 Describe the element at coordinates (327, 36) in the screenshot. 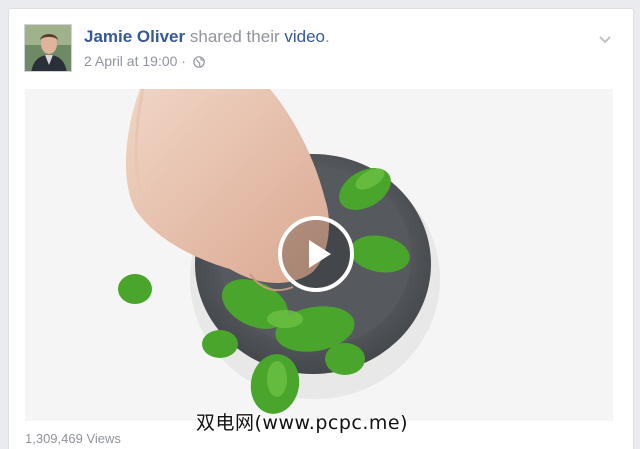

I see `action-suffix: .` at that location.